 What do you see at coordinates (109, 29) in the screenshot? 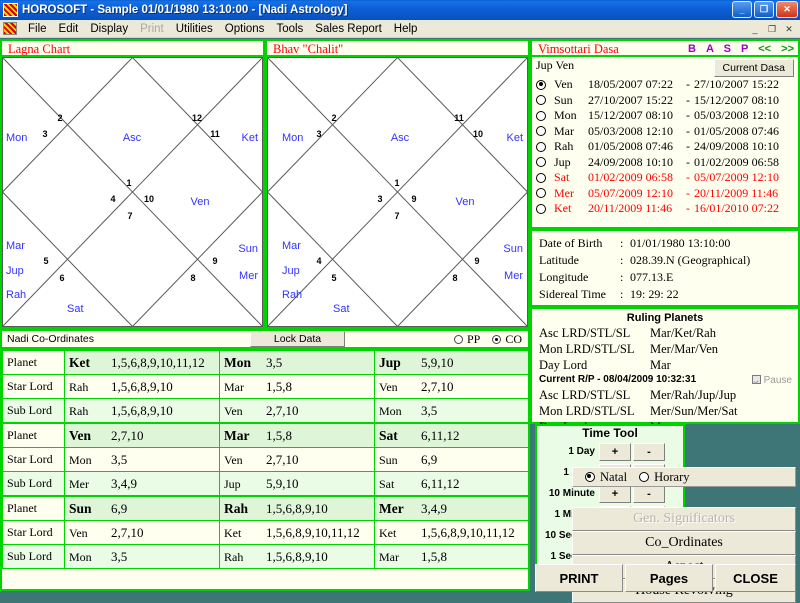
I see `menu-item-display: Display` at bounding box center [109, 29].